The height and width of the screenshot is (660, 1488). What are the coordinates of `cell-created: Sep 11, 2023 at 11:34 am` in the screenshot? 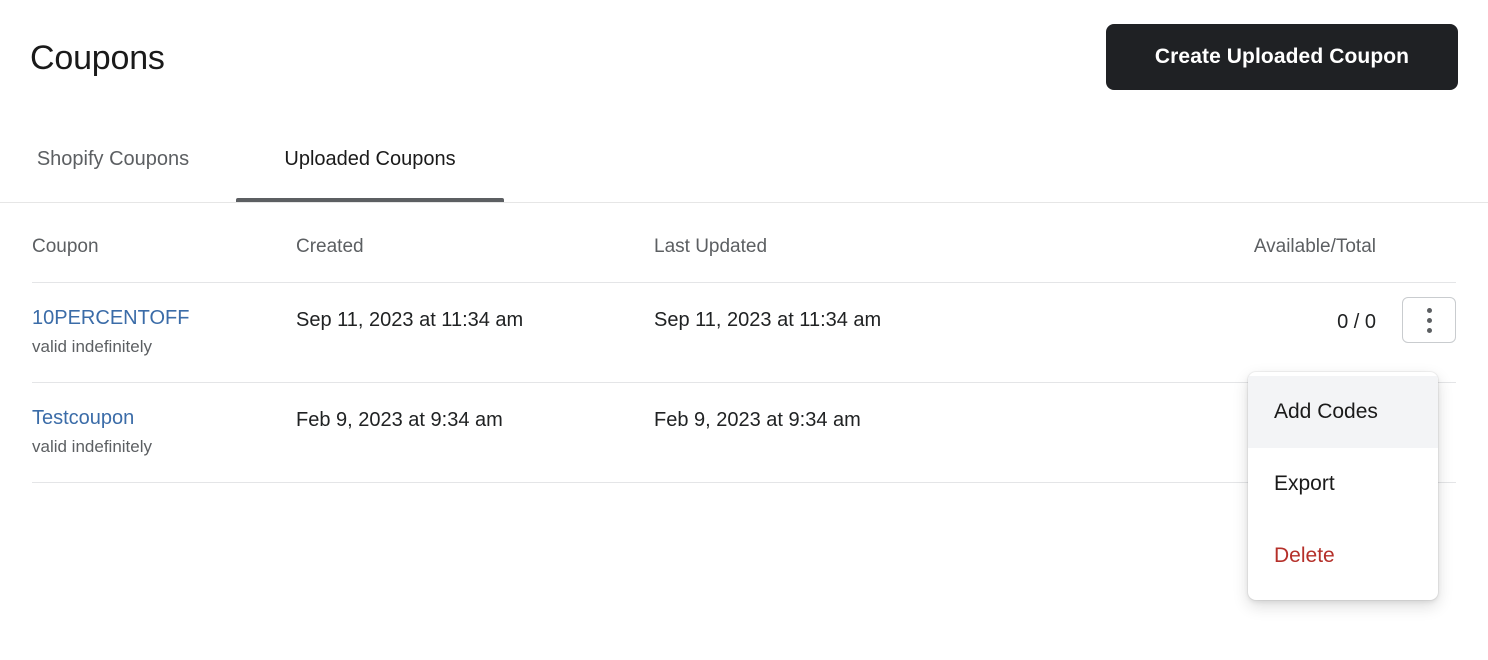 It's located at (475, 332).